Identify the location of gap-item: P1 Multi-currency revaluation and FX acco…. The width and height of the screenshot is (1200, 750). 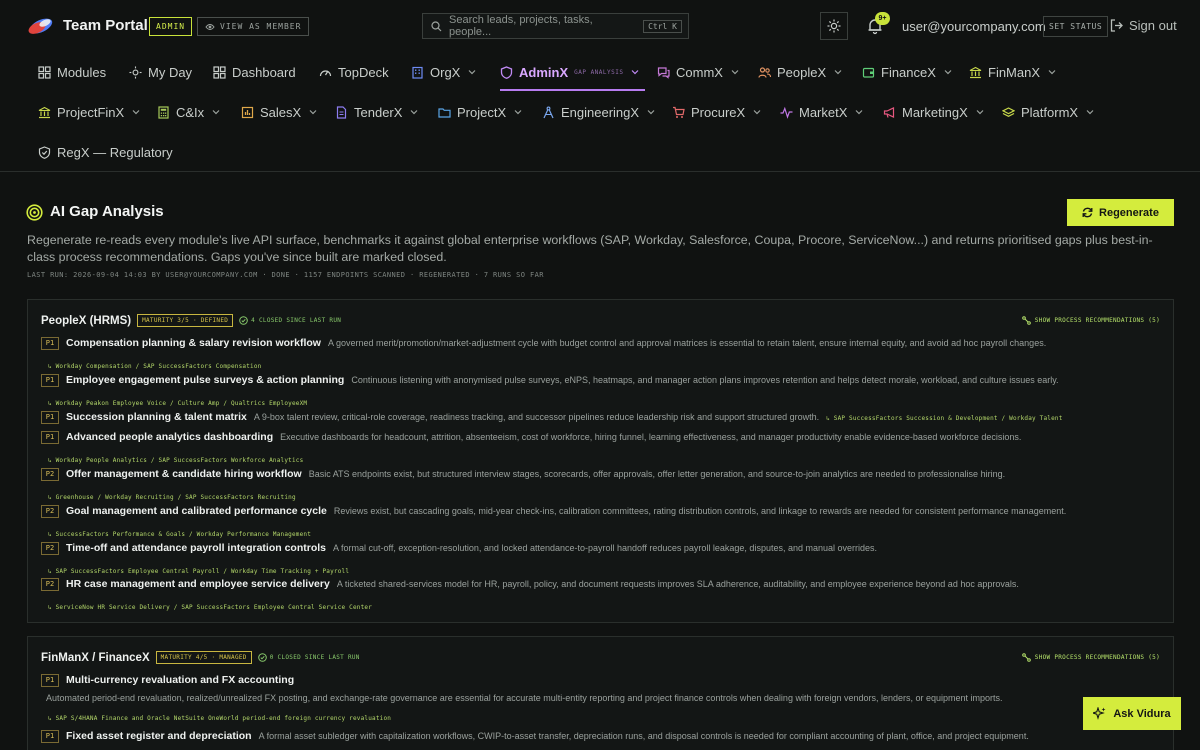
(603, 699).